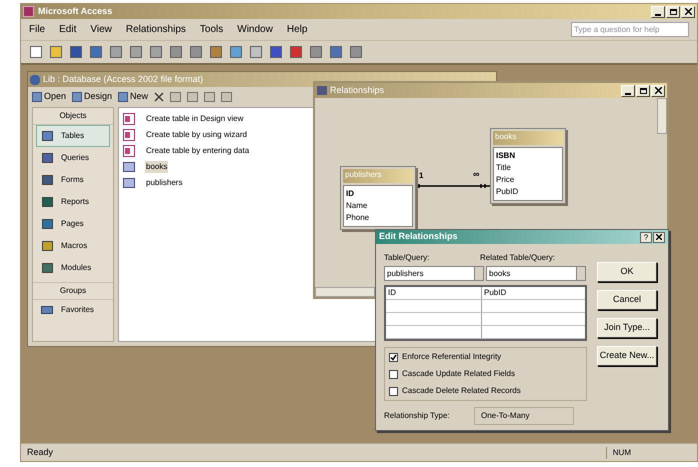 Image resolution: width=698 pixels, height=467 pixels. Describe the element at coordinates (417, 416) in the screenshot. I see `field-label: Relationship Type:` at that location.